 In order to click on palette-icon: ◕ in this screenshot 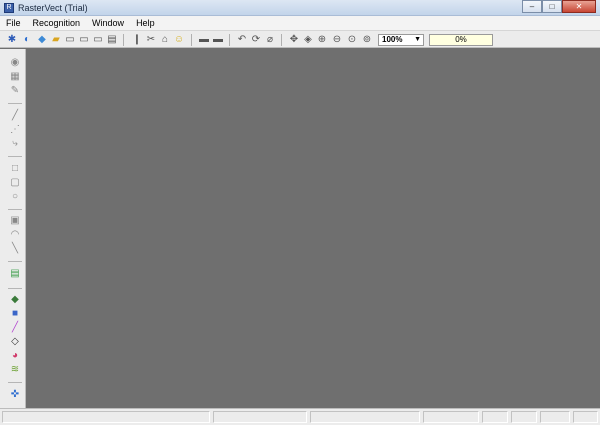, I will do `click(15, 356)`.